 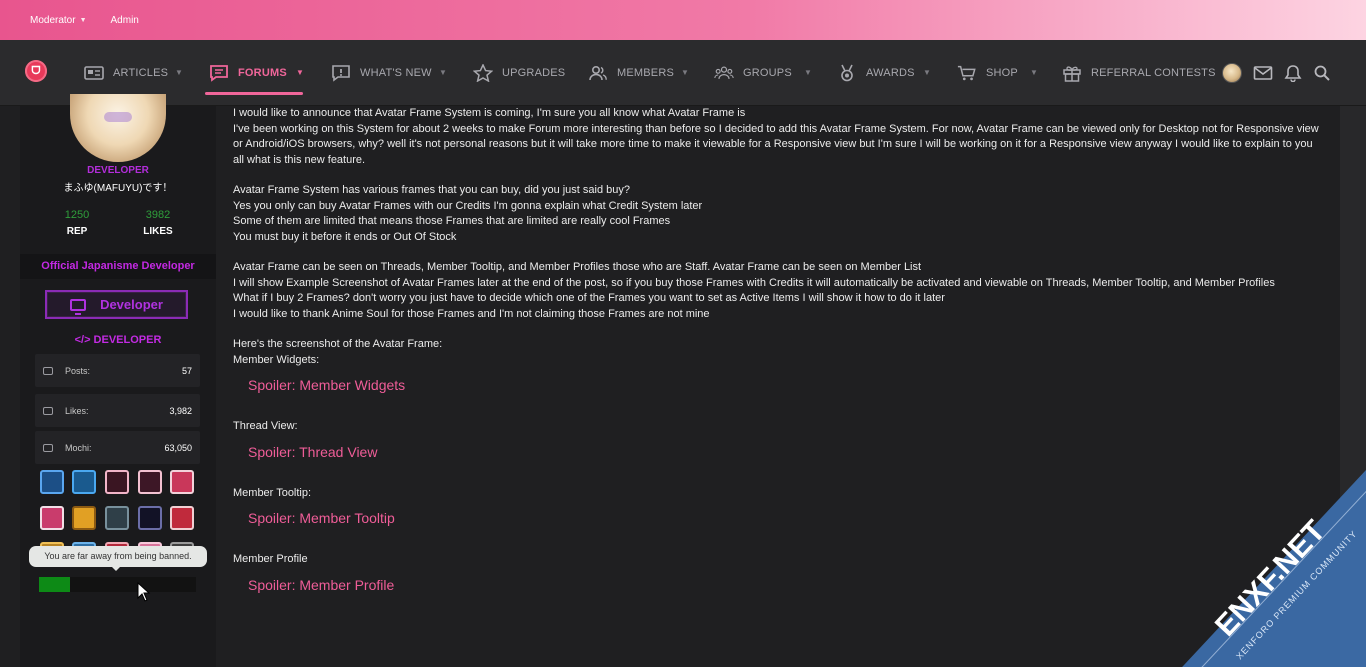 I want to click on ban-meter-progress, so click(x=117, y=584).